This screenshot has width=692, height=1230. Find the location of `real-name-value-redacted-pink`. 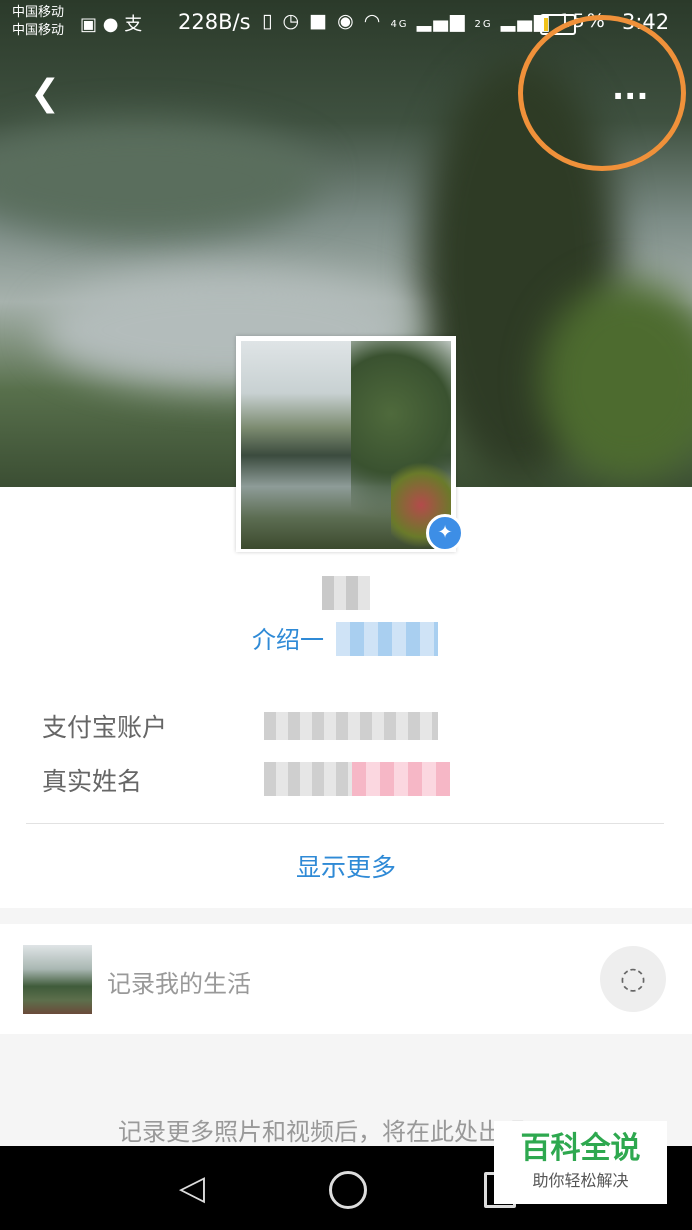

real-name-value-redacted-pink is located at coordinates (401, 779).